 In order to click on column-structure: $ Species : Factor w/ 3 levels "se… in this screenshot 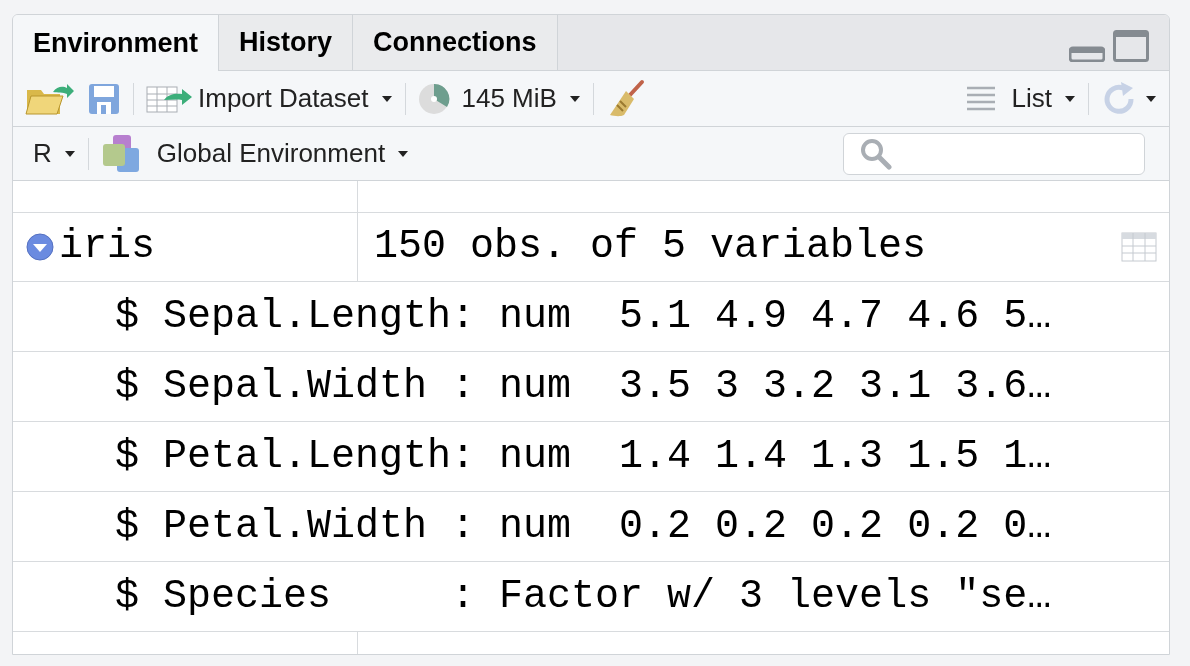, I will do `click(583, 596)`.